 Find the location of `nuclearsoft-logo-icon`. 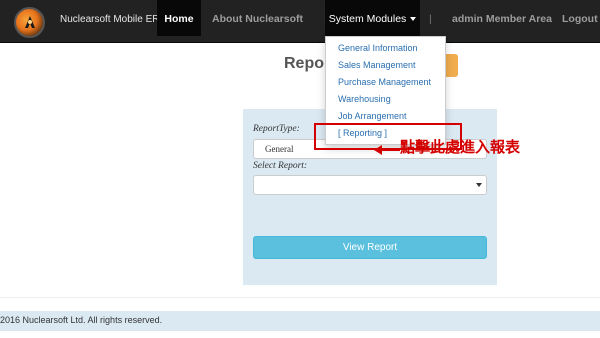

nuclearsoft-logo-icon is located at coordinates (29, 22).